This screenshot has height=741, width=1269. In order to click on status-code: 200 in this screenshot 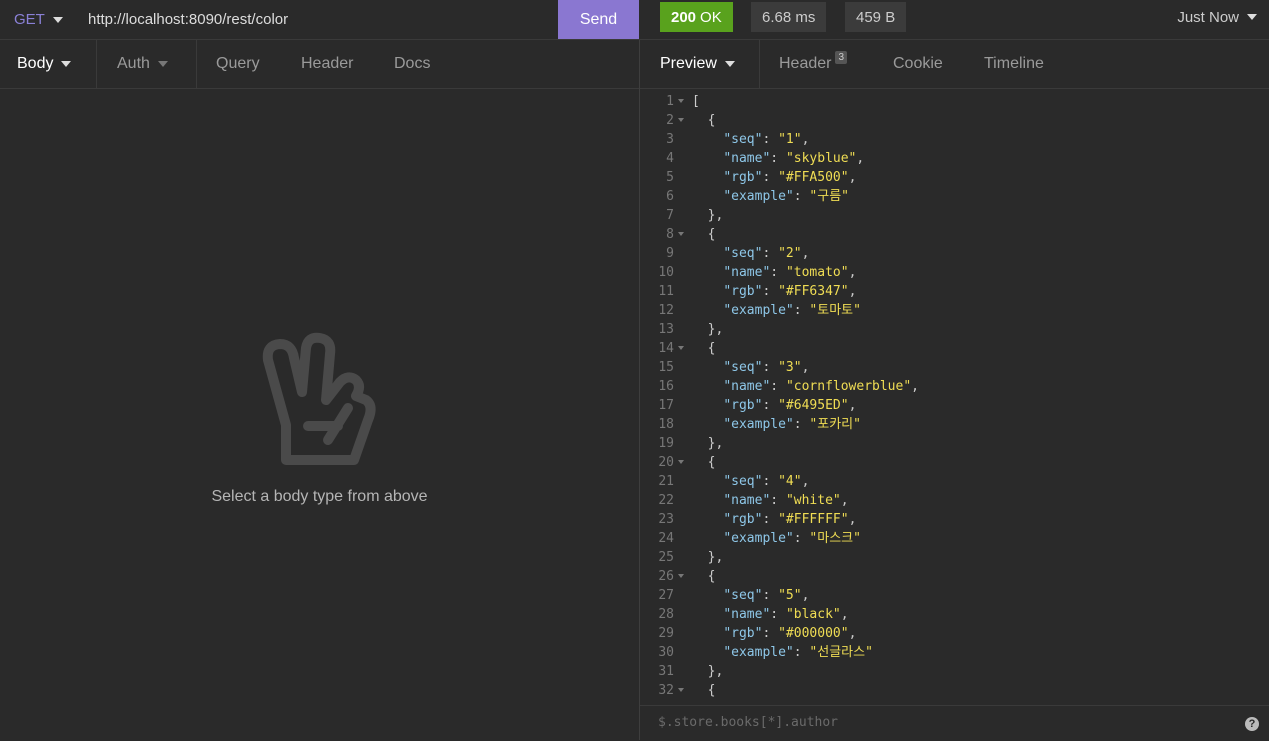, I will do `click(684, 17)`.